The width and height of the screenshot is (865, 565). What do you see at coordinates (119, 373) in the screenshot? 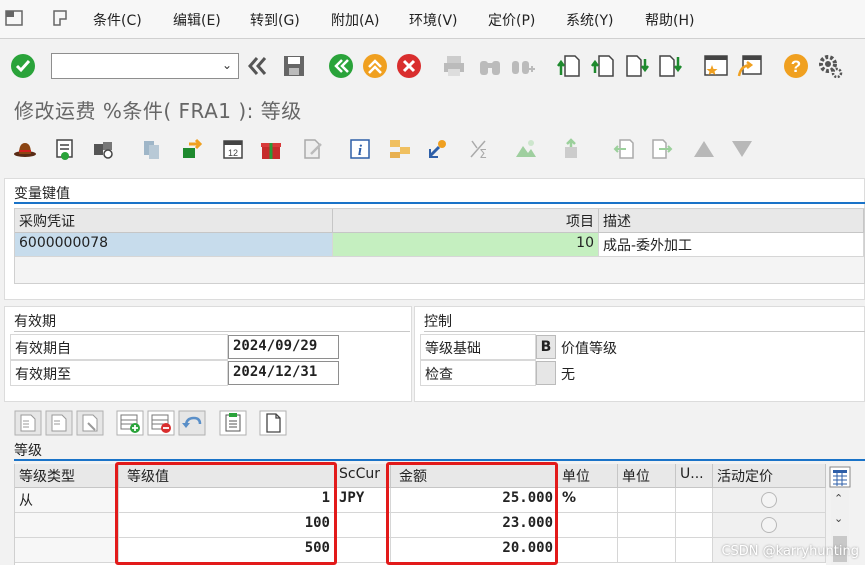
I see `valid-to-label: 有效期至` at bounding box center [119, 373].